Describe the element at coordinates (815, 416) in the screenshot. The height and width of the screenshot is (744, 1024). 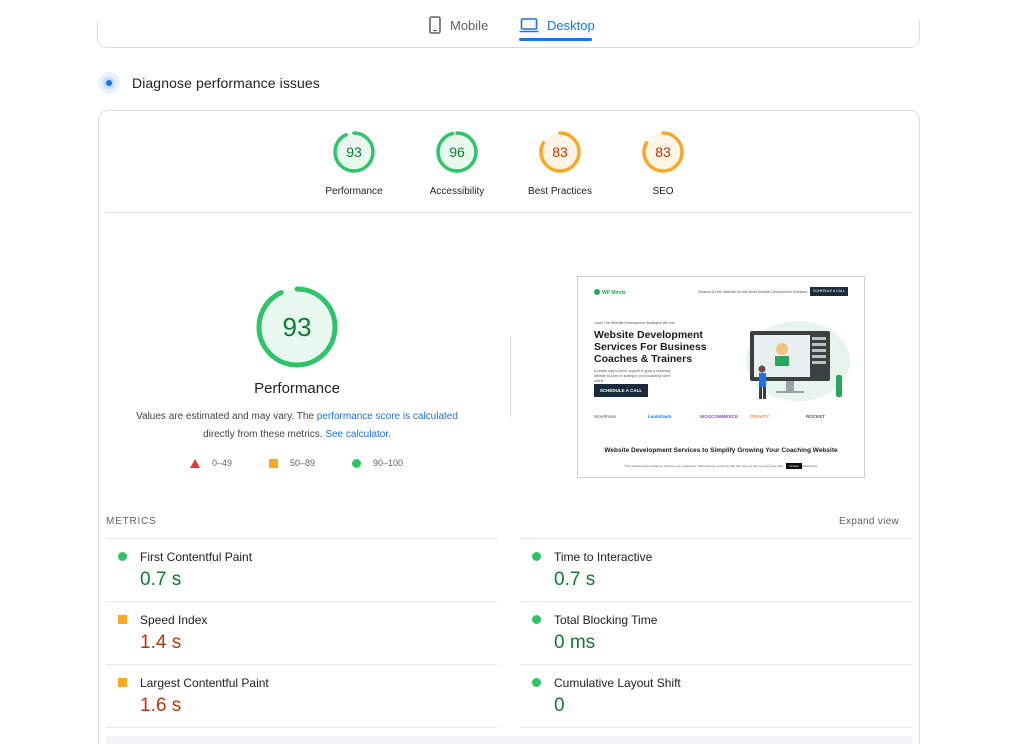
I see `thumb-logo-item: ROCKET` at that location.